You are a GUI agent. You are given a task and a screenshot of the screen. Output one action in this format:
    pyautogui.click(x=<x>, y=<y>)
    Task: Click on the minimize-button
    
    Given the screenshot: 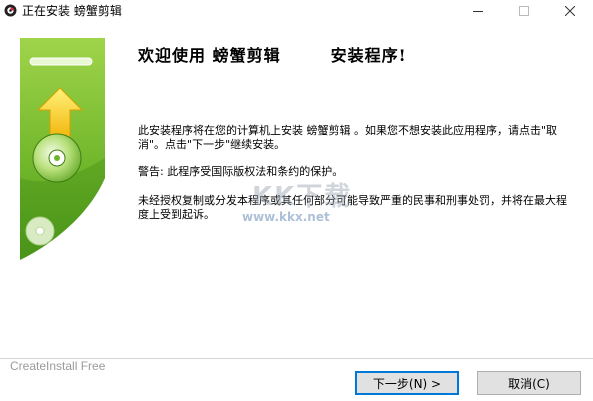 What is the action you would take?
    pyautogui.click(x=478, y=11)
    